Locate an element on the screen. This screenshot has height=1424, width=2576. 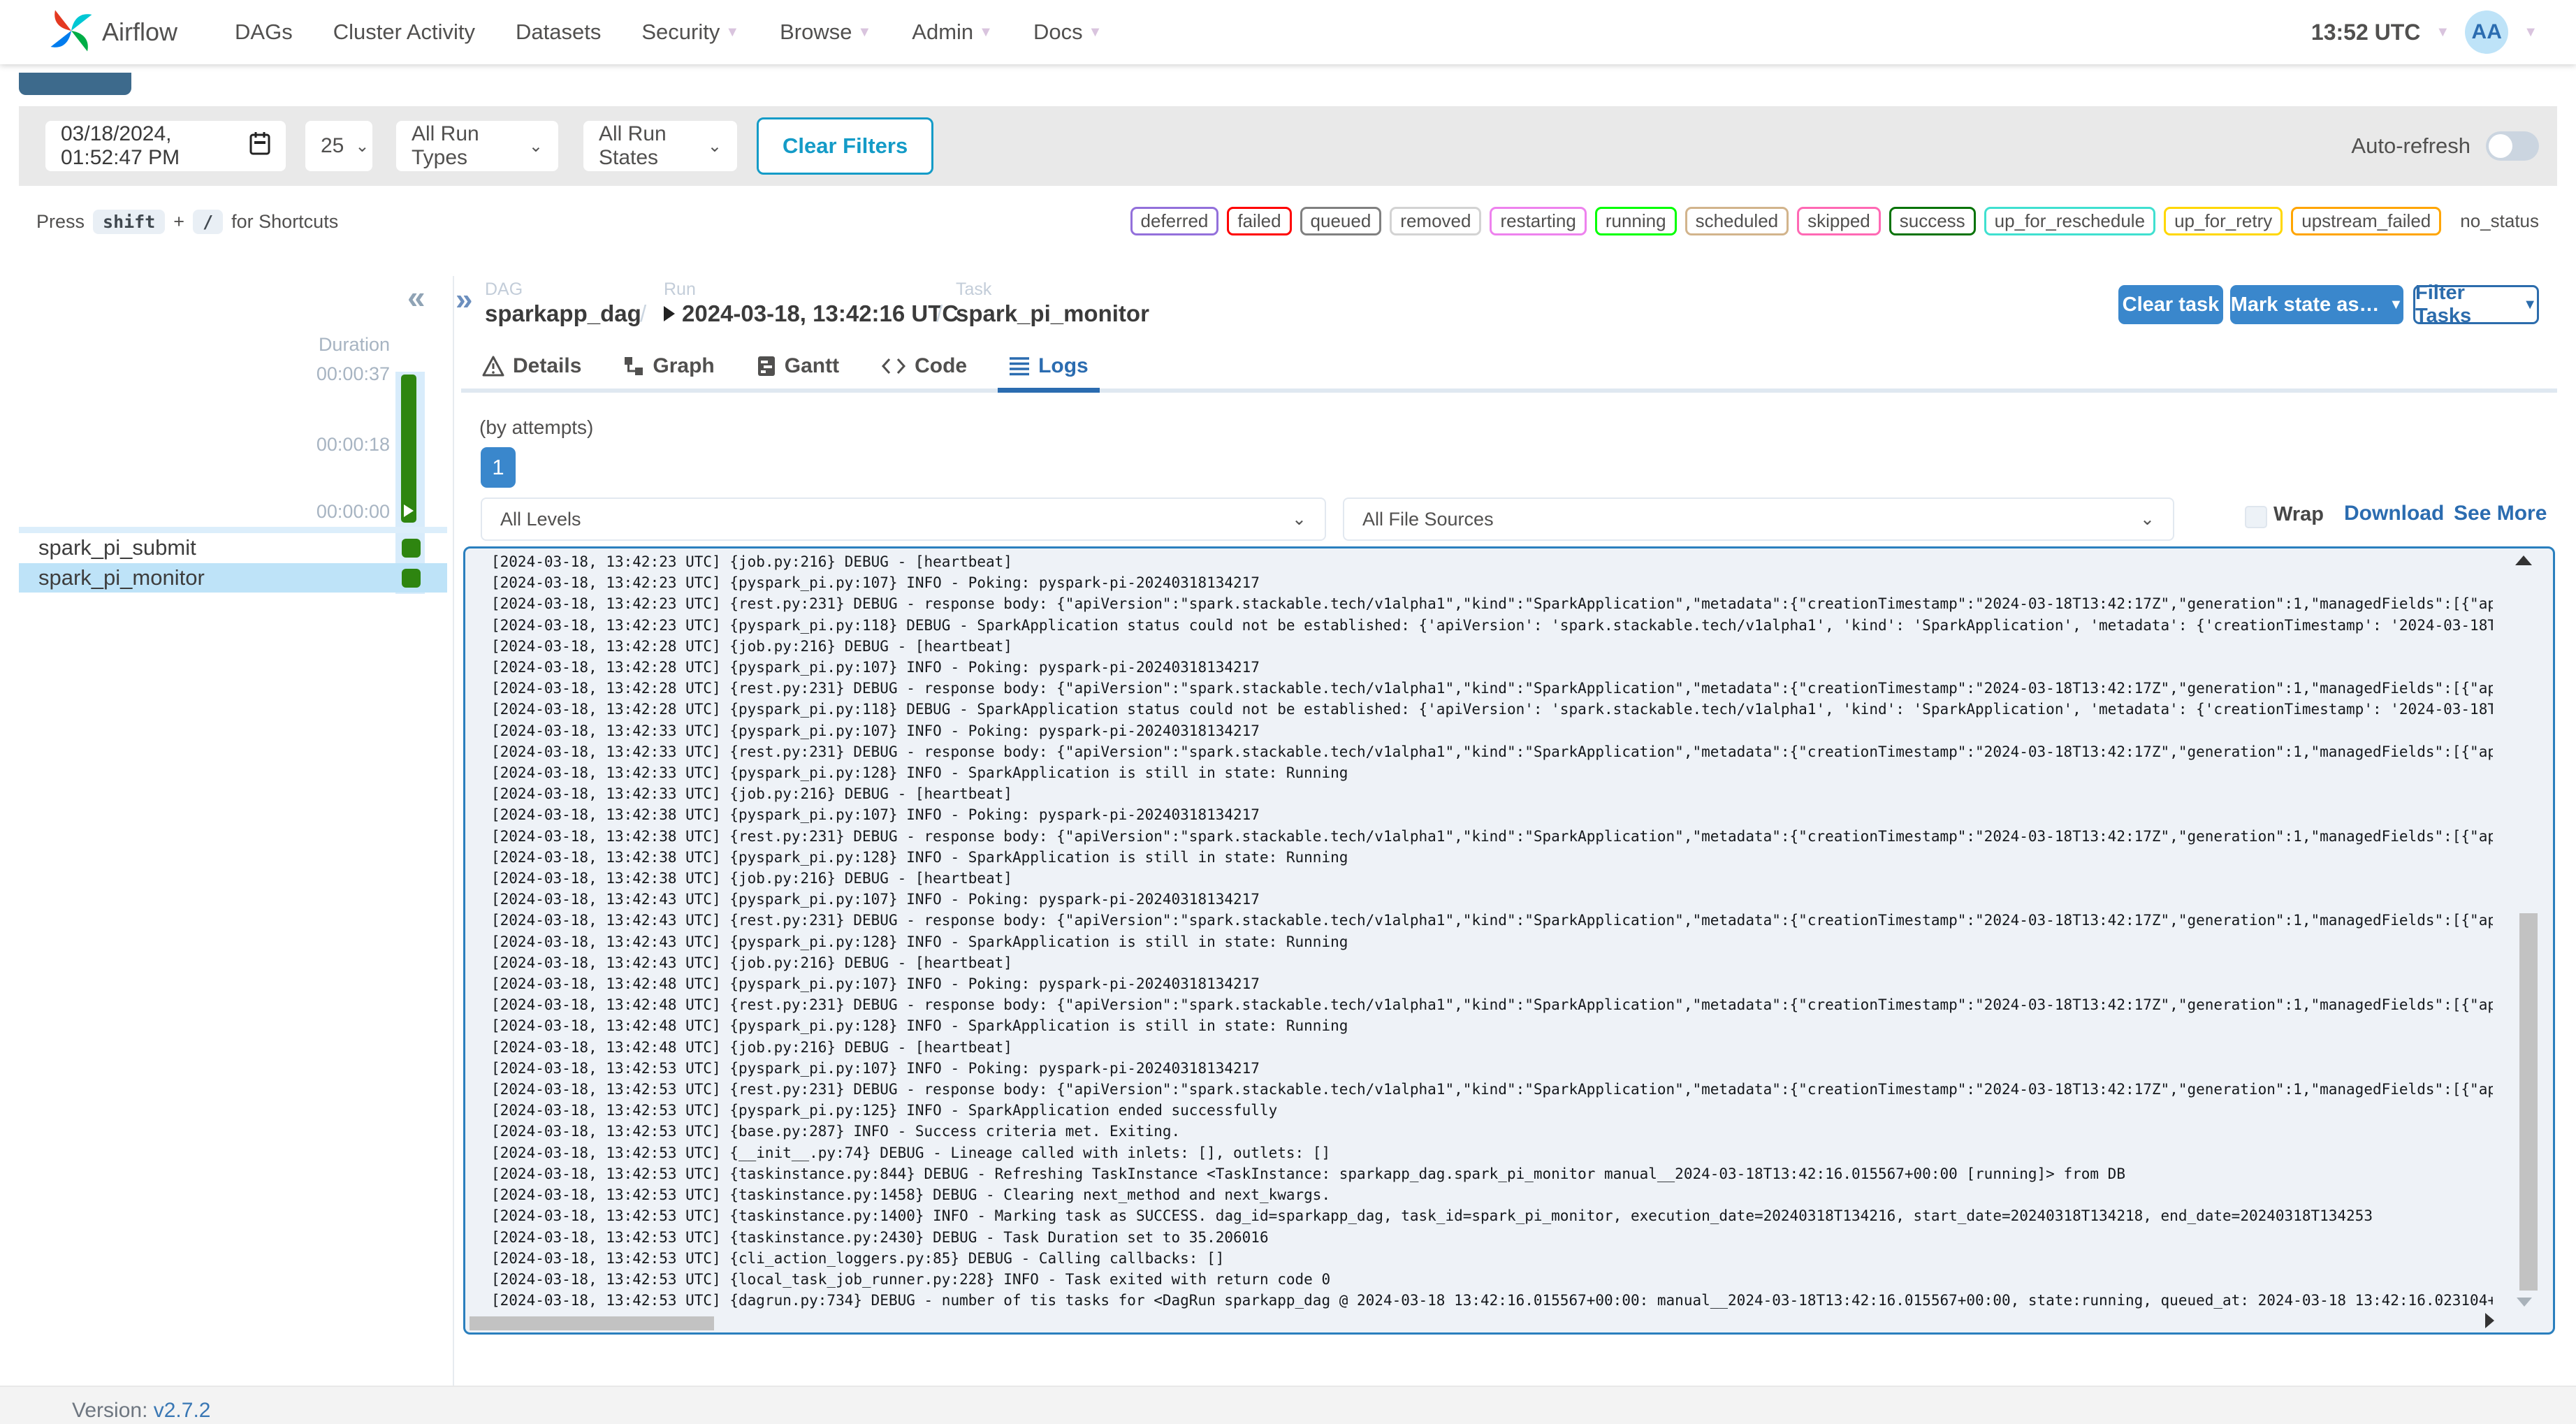
file-source-value: All File Sources is located at coordinates (1428, 519).